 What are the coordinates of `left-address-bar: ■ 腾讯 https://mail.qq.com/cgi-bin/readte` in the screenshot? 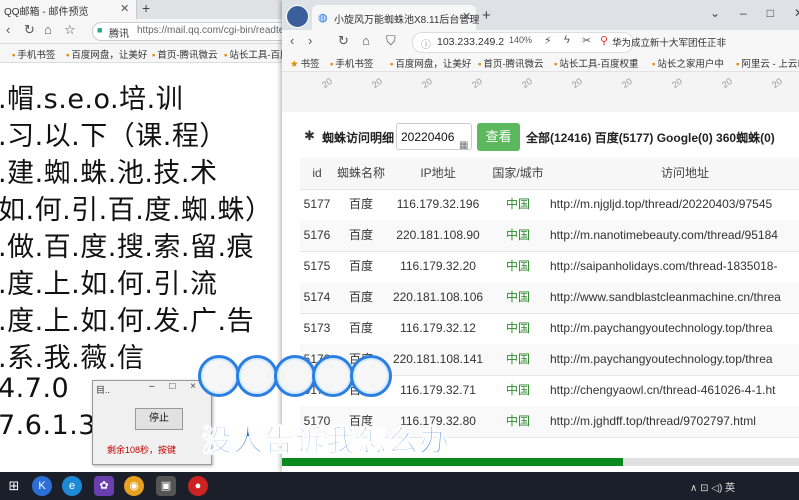 It's located at (191, 31).